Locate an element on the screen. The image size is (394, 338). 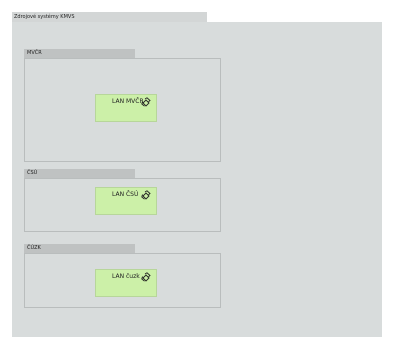
lan-node-mvcr: LAN MVČR is located at coordinates (126, 108).